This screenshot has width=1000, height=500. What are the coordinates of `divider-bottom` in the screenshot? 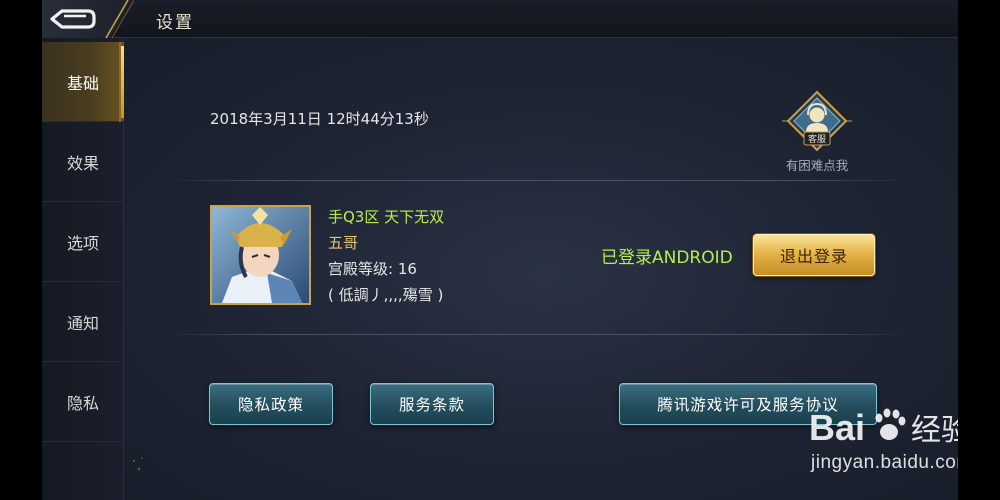 It's located at (537, 334).